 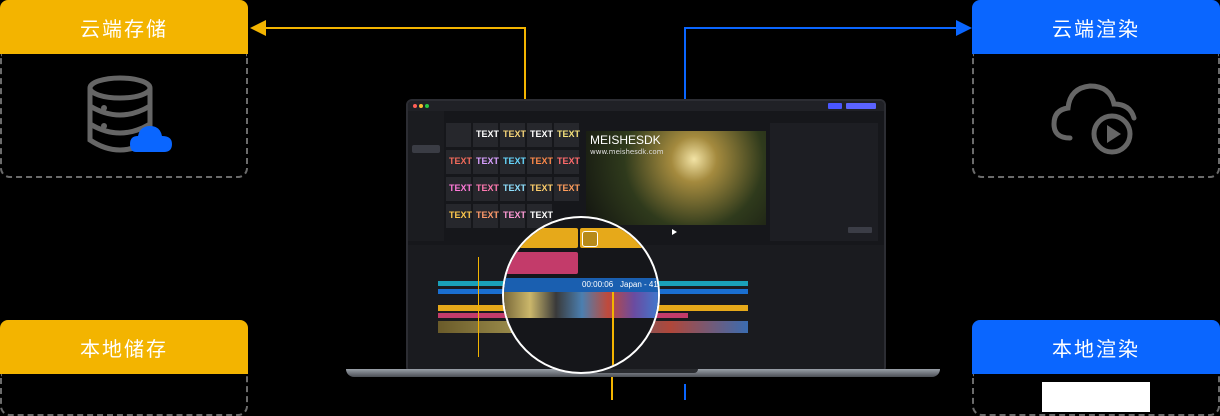 I want to click on cloud-render-label: 云端渲染, so click(x=1096, y=27).